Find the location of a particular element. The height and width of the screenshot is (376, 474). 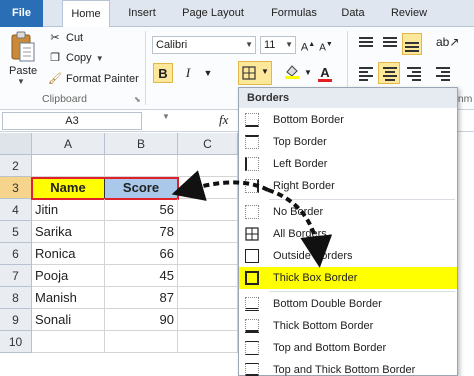

row-header-10: 10 is located at coordinates (16, 342).